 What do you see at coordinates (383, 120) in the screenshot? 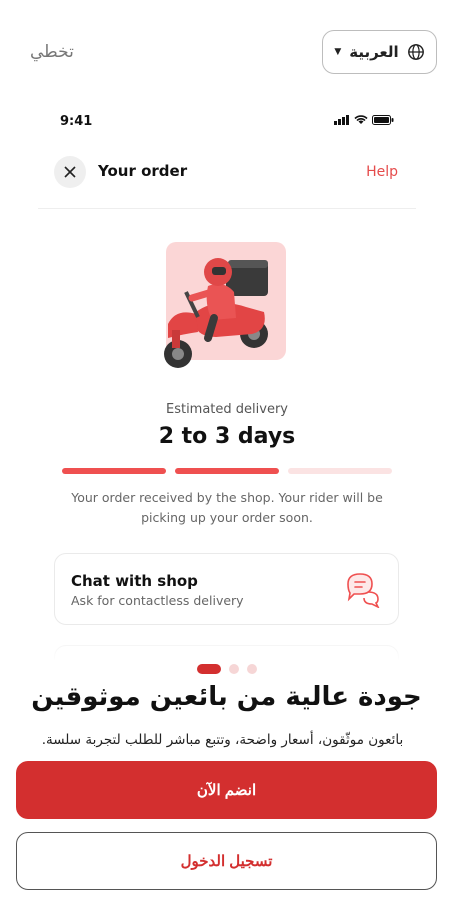
I see `battery-icon` at bounding box center [383, 120].